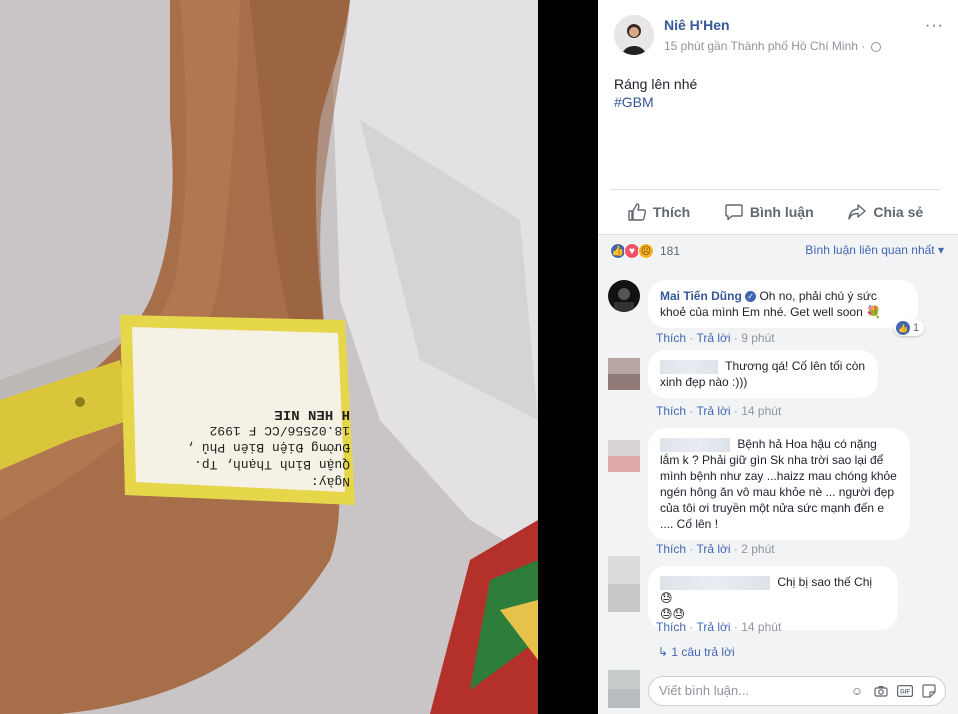  I want to click on reaction-count: 181, so click(670, 251).